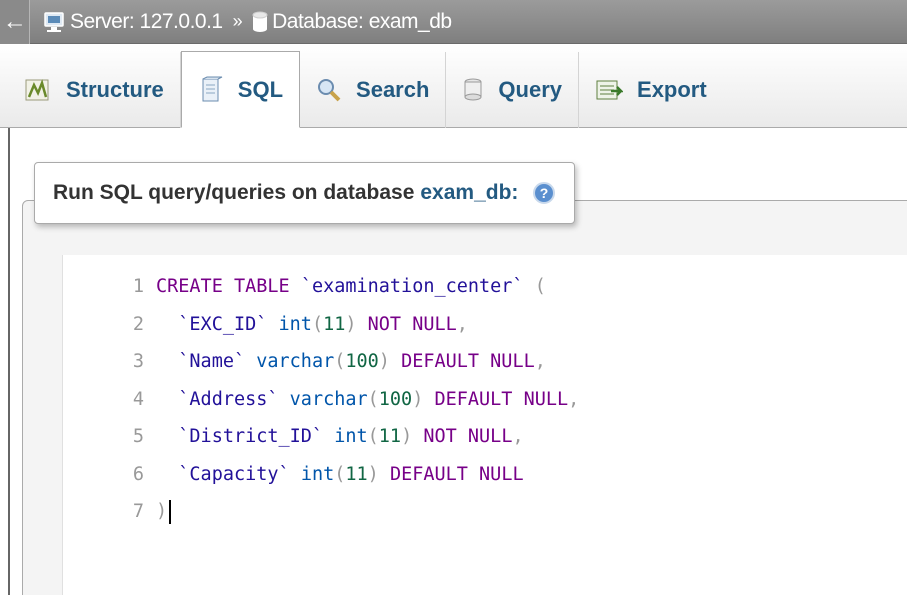 The image size is (907, 595). Describe the element at coordinates (351, 437) in the screenshot. I see `line-code: `District_ID` int(11) NOT NULL,` at that location.